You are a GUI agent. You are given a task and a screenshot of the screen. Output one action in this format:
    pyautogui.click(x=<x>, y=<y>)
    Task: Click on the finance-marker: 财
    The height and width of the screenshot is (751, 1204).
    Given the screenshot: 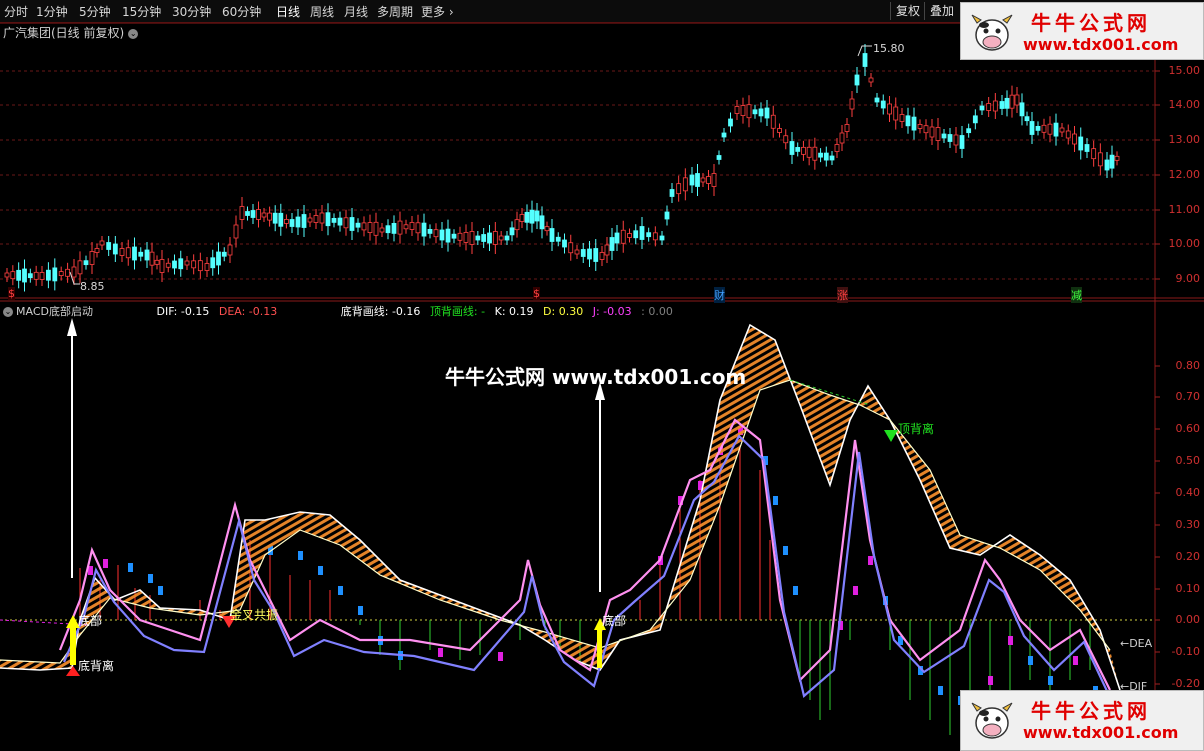 What is the action you would take?
    pyautogui.click(x=719, y=295)
    